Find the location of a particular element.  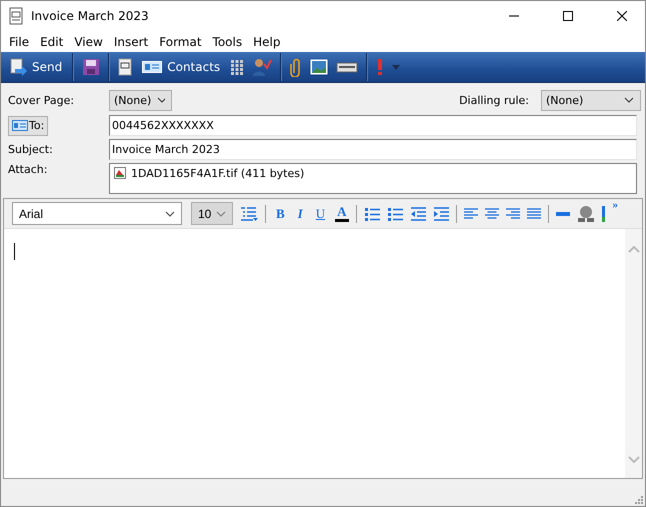

to-button: To: is located at coordinates (28, 126).